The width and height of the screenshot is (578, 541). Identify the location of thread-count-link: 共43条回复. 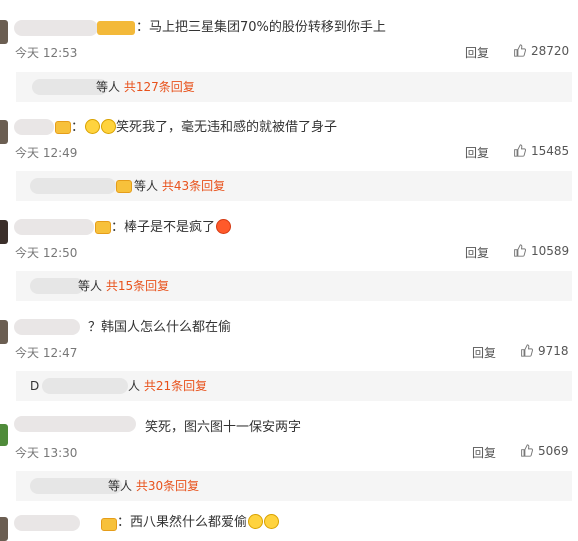
(193, 186).